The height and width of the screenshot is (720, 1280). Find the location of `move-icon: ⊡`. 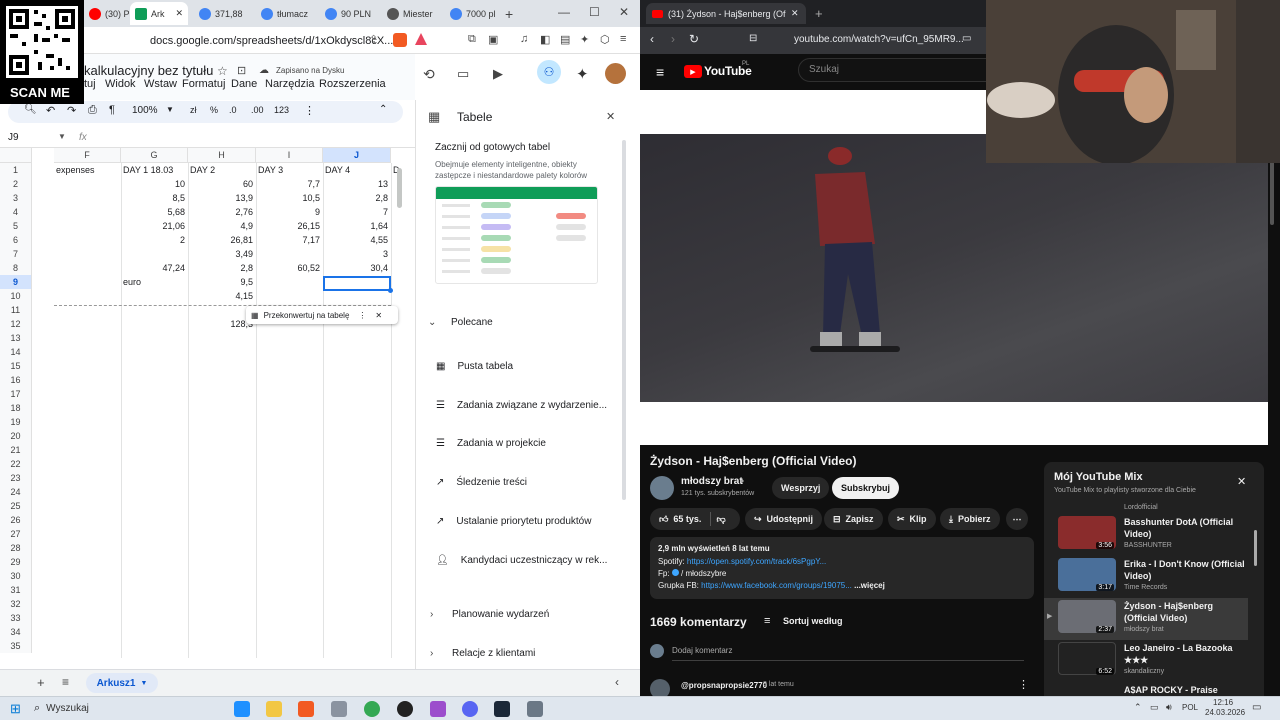

move-icon: ⊡ is located at coordinates (241, 70).